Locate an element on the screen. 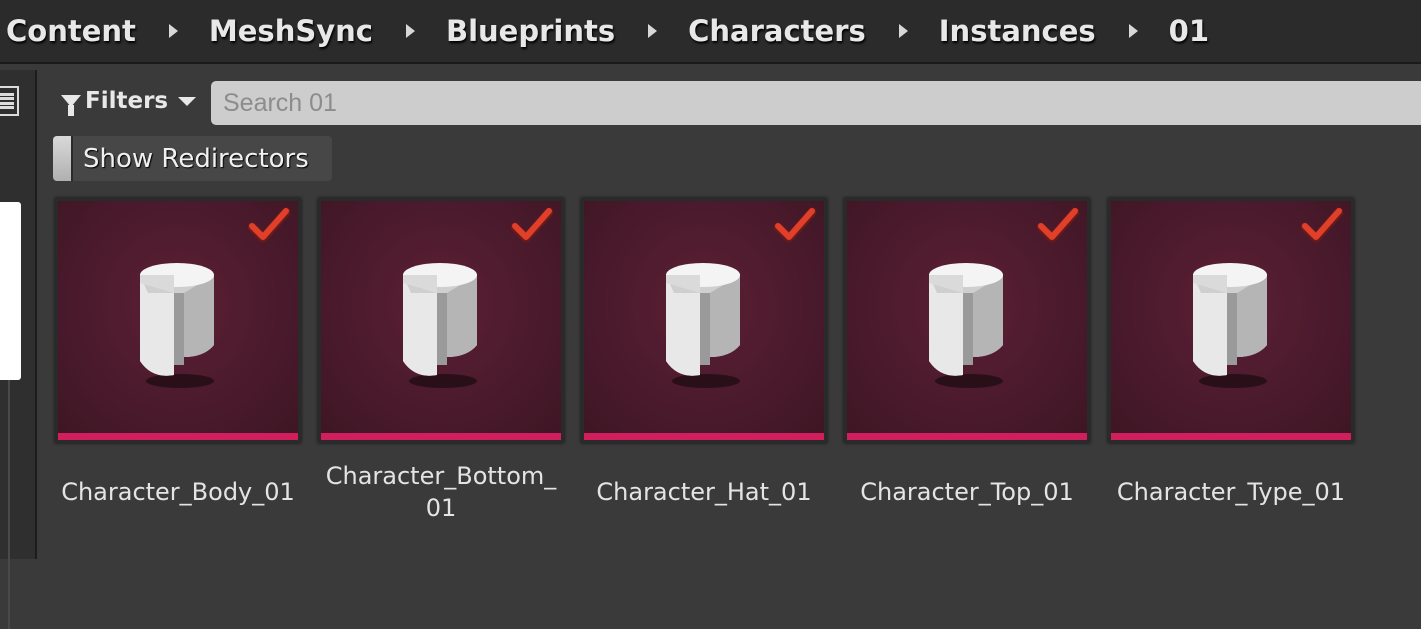  asset-name: Character_Type_01 is located at coordinates (1231, 492).